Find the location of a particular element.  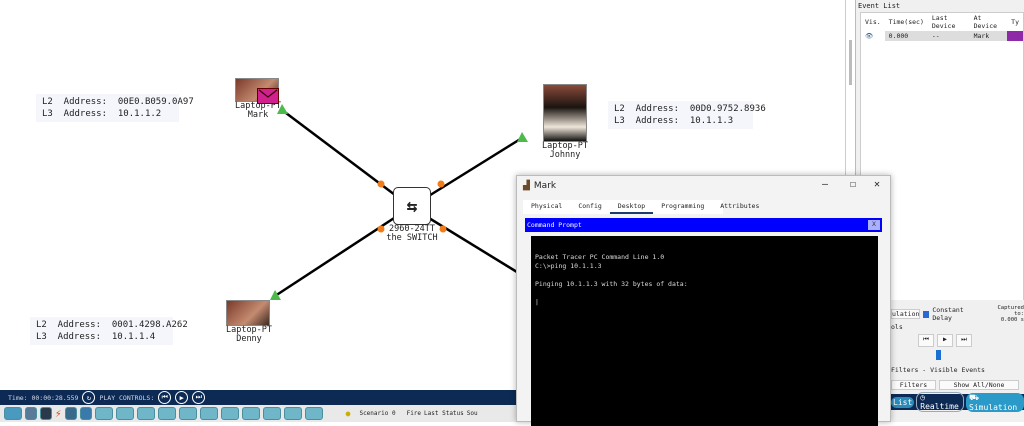

command-prompt-close-button: X is located at coordinates (874, 225).